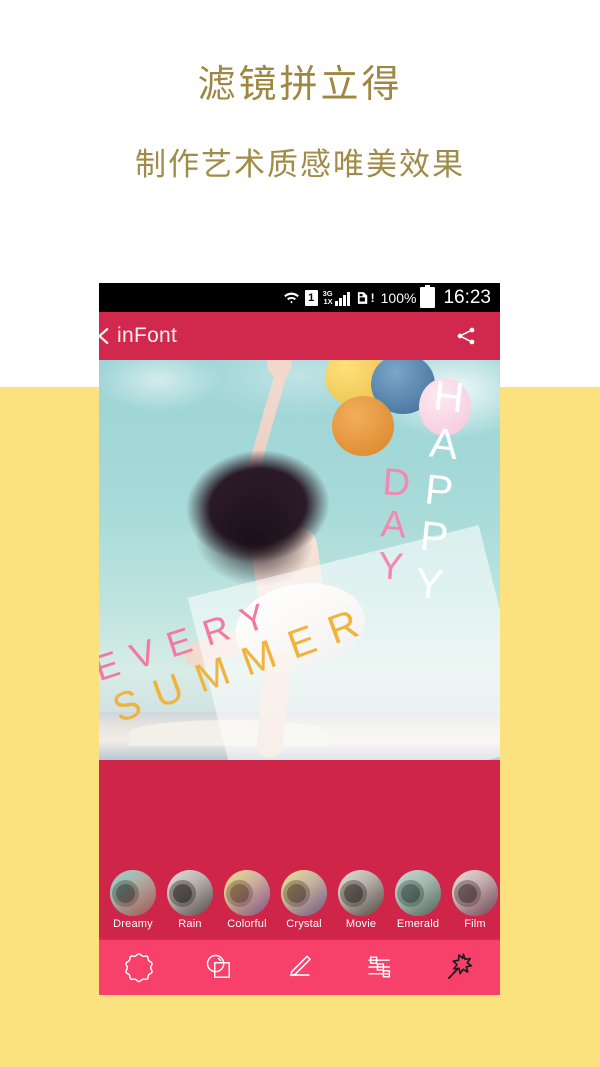  I want to click on app-bar: inFont, so click(299, 336).